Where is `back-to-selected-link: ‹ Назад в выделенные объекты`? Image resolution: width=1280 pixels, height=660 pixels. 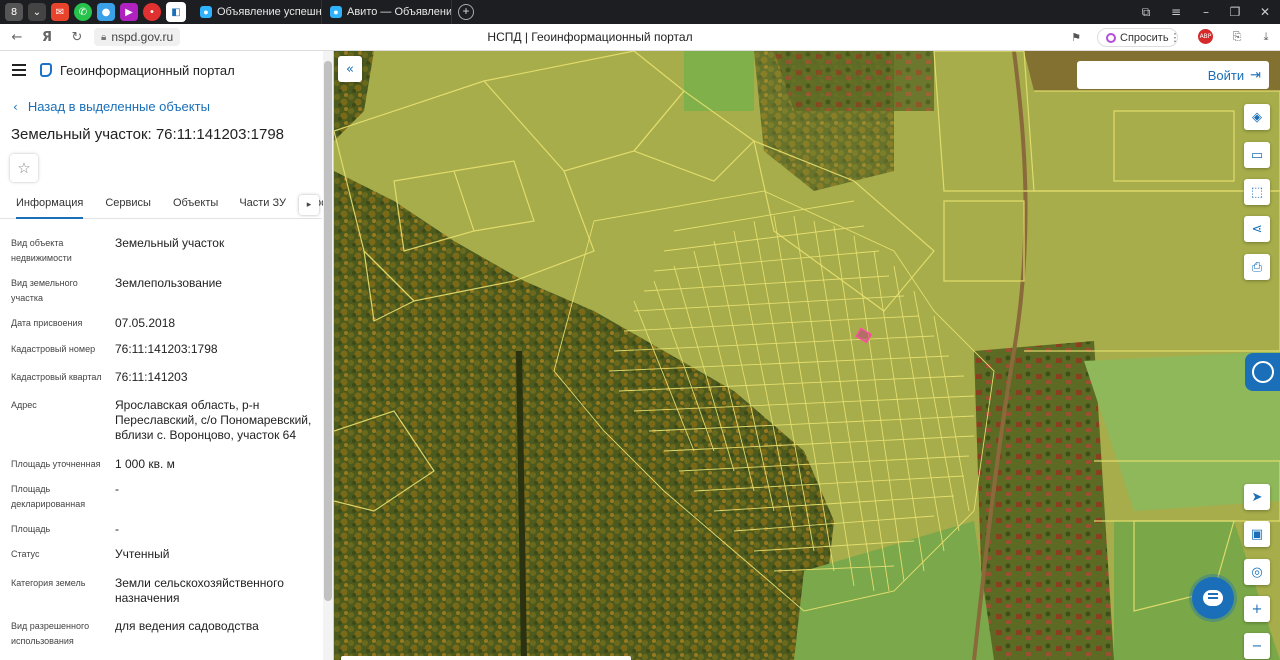
back-to-selected-link: ‹ Назад в выделенные объекты is located at coordinates (111, 106).